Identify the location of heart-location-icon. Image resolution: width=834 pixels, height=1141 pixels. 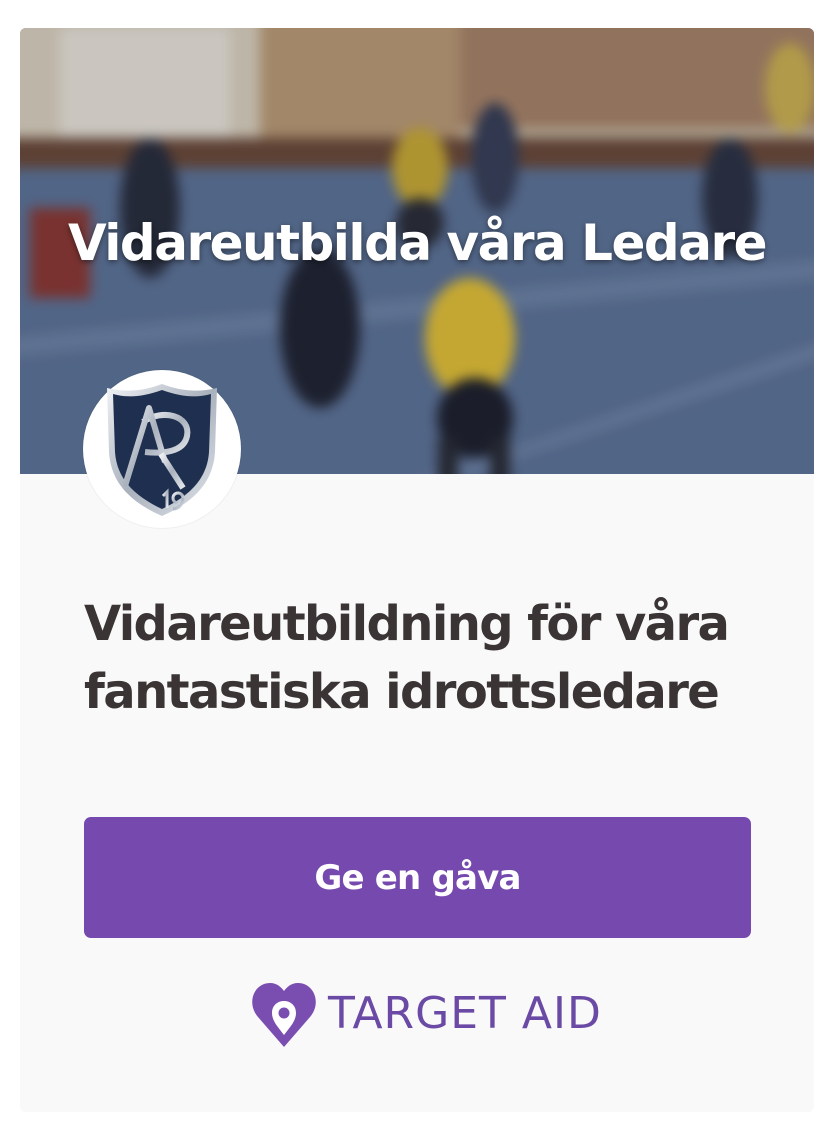
(284, 1015).